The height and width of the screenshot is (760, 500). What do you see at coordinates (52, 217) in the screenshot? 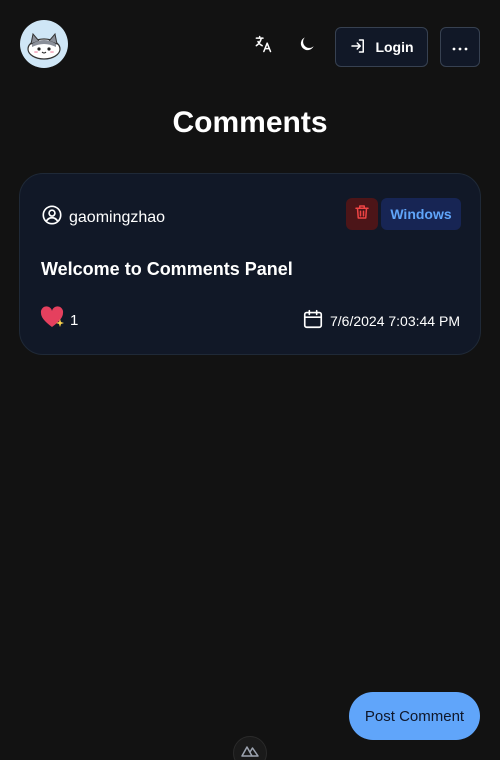
I see `user-circle-icon` at bounding box center [52, 217].